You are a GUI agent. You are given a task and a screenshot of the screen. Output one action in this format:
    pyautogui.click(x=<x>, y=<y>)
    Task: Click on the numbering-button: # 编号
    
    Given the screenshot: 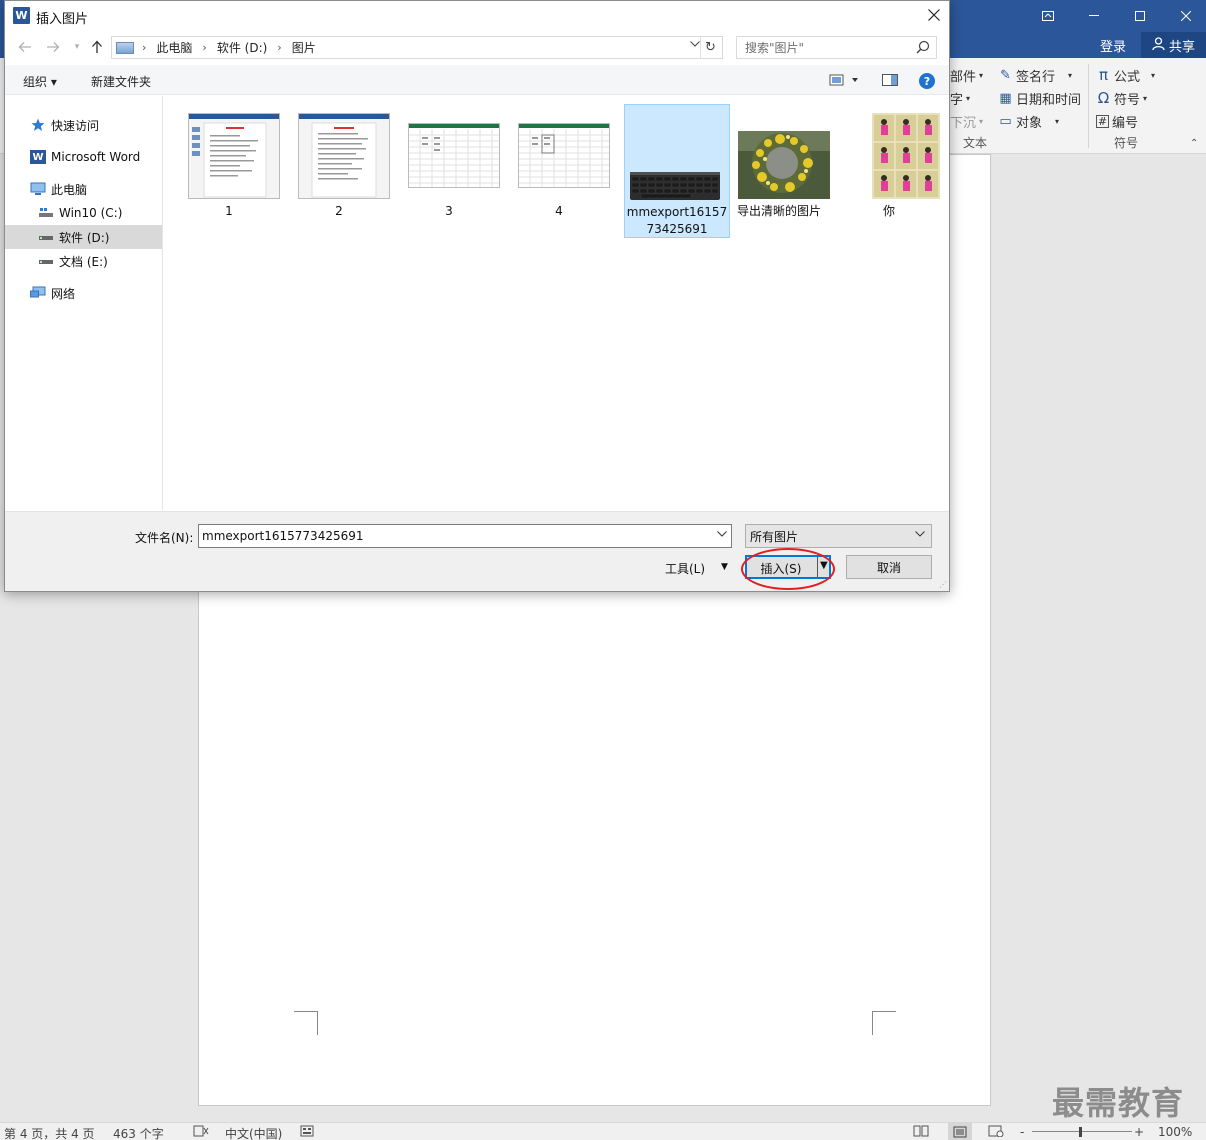 What is the action you would take?
    pyautogui.click(x=1117, y=121)
    